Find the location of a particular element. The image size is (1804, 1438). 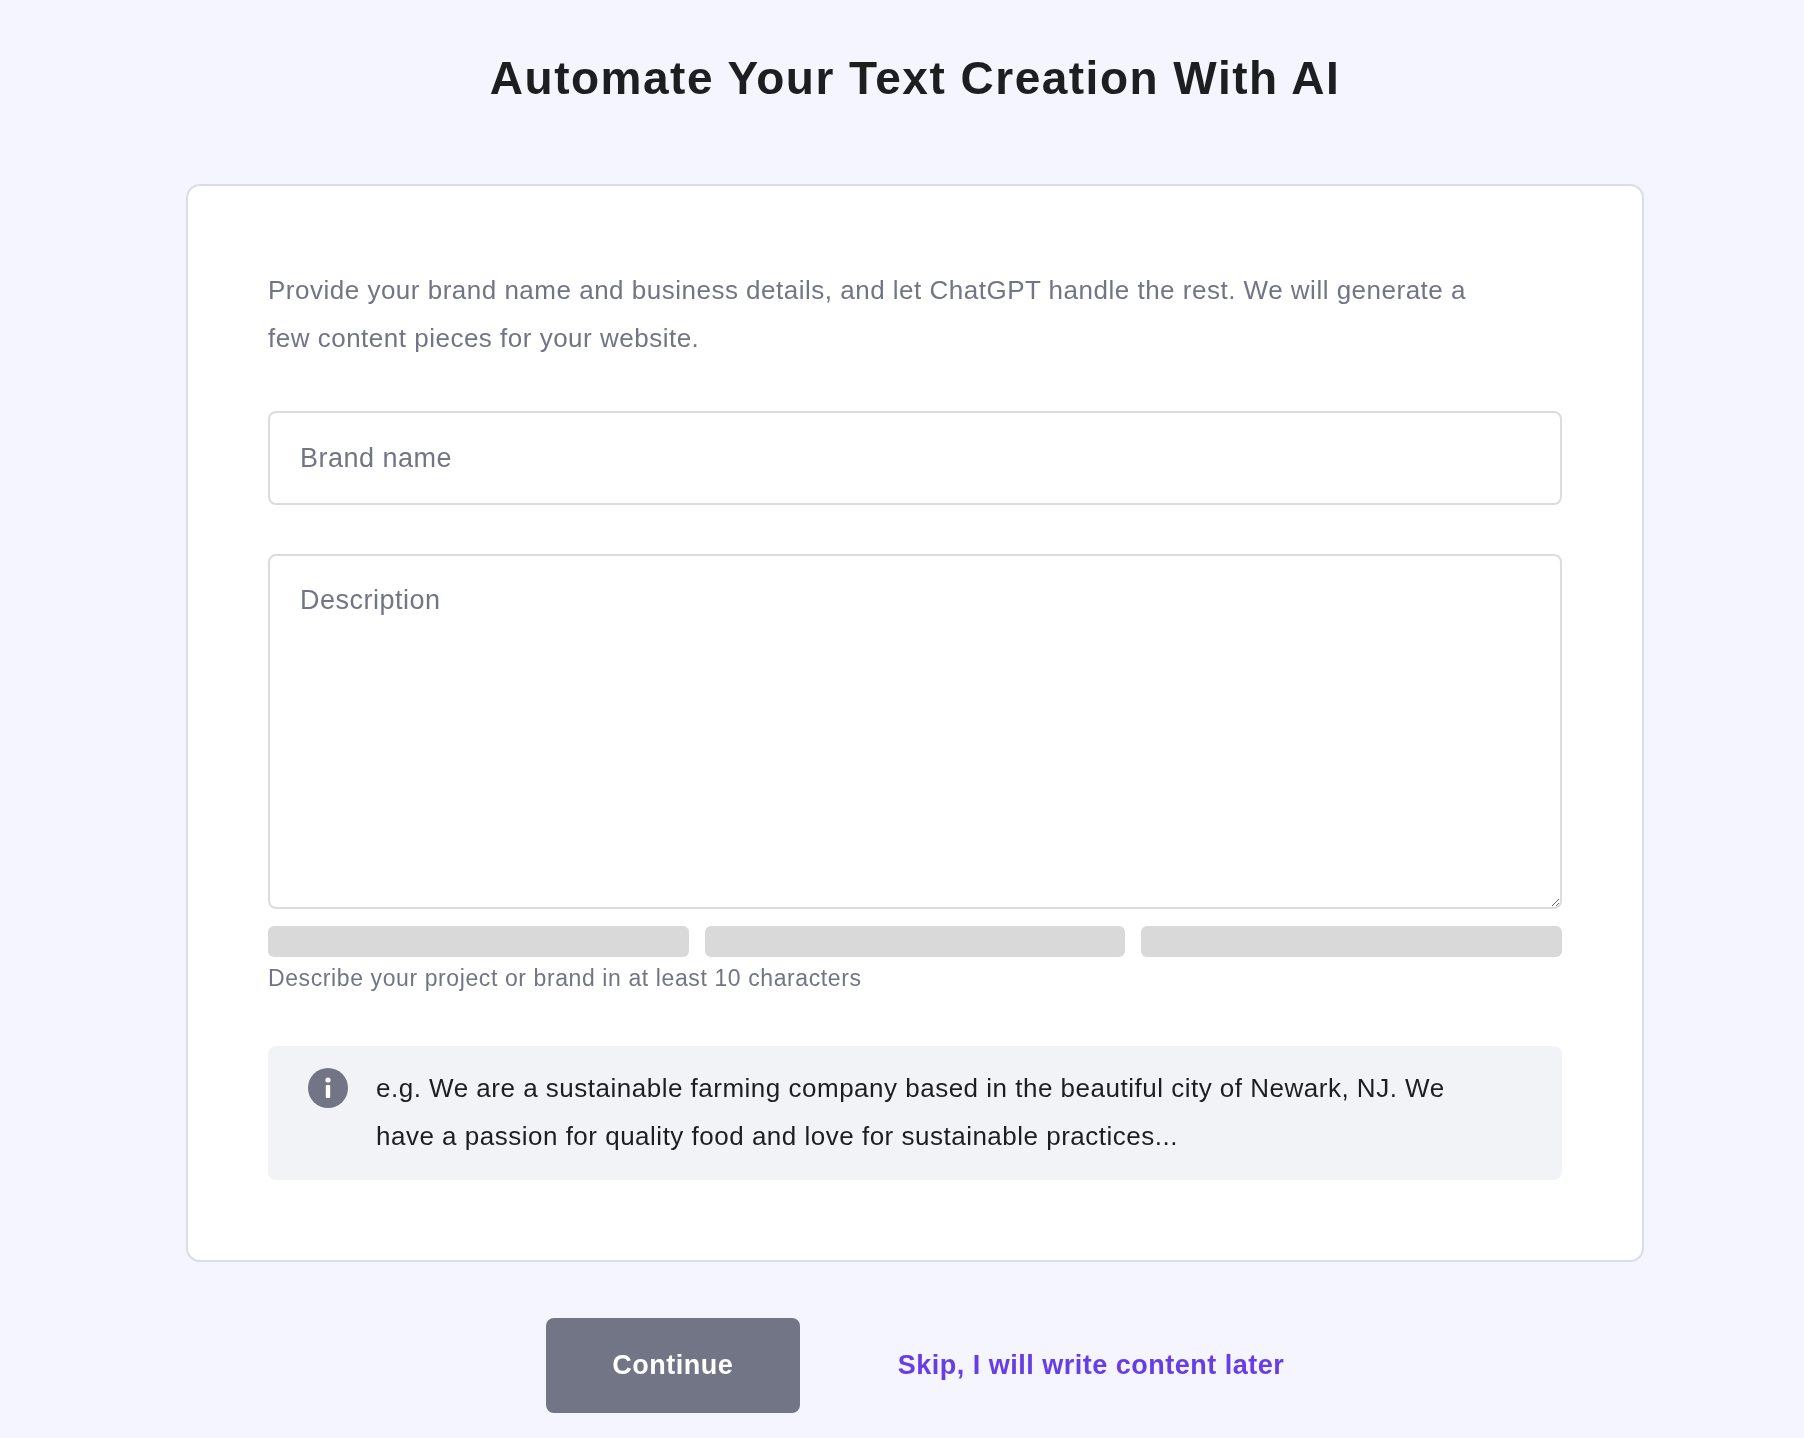

info-icon is located at coordinates (328, 1088).